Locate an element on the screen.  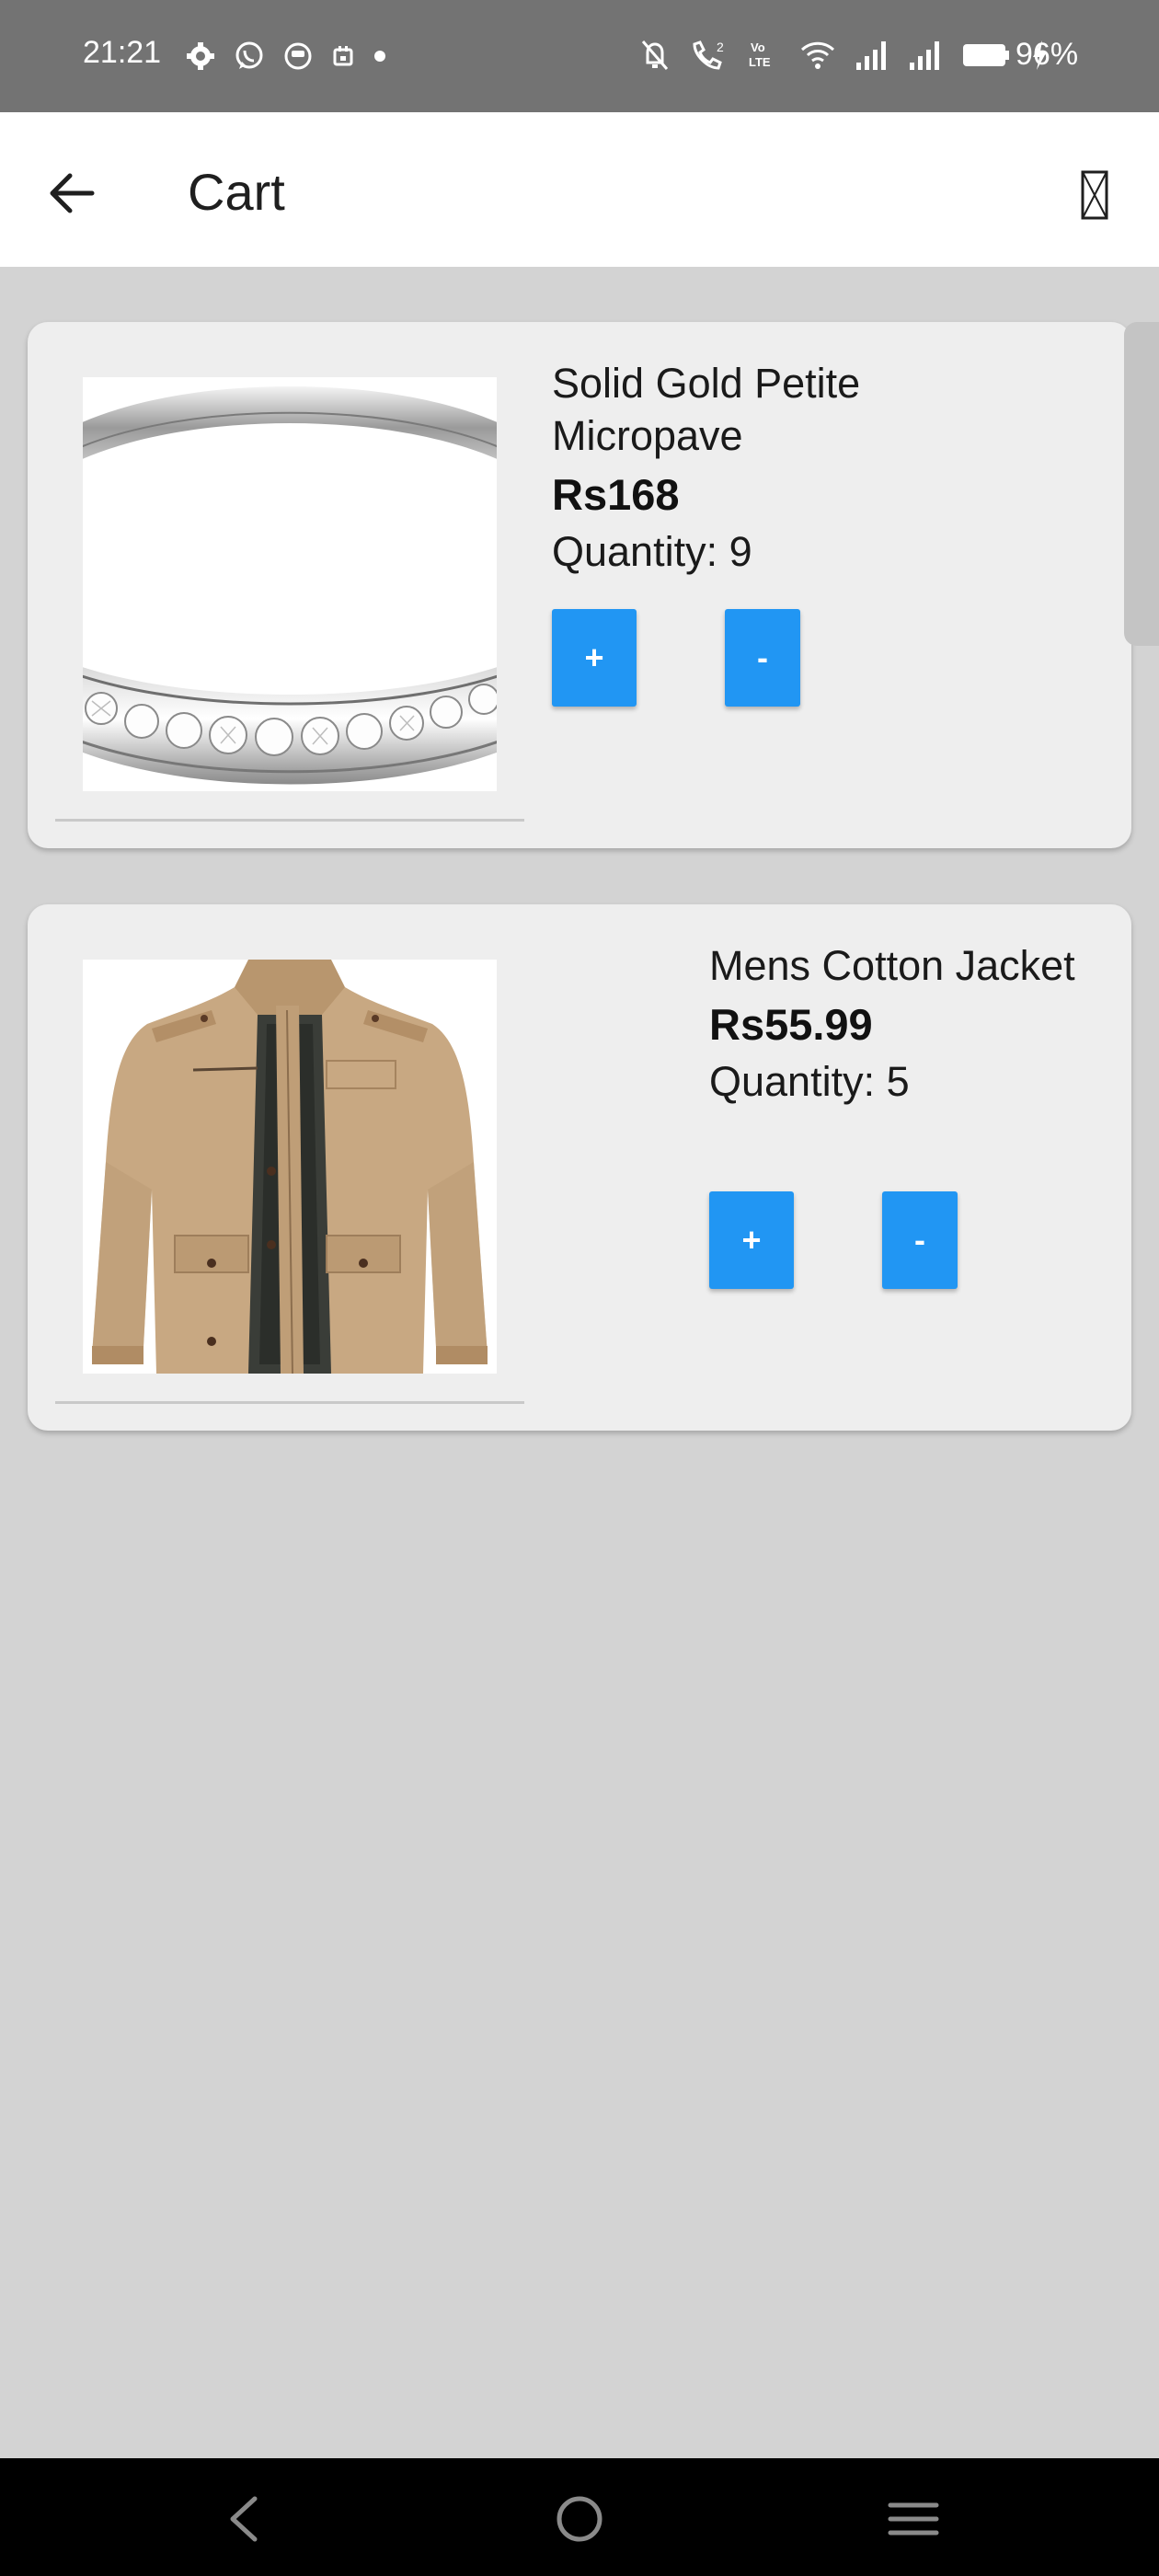
status-time: 21:21 is located at coordinates (122, 52).